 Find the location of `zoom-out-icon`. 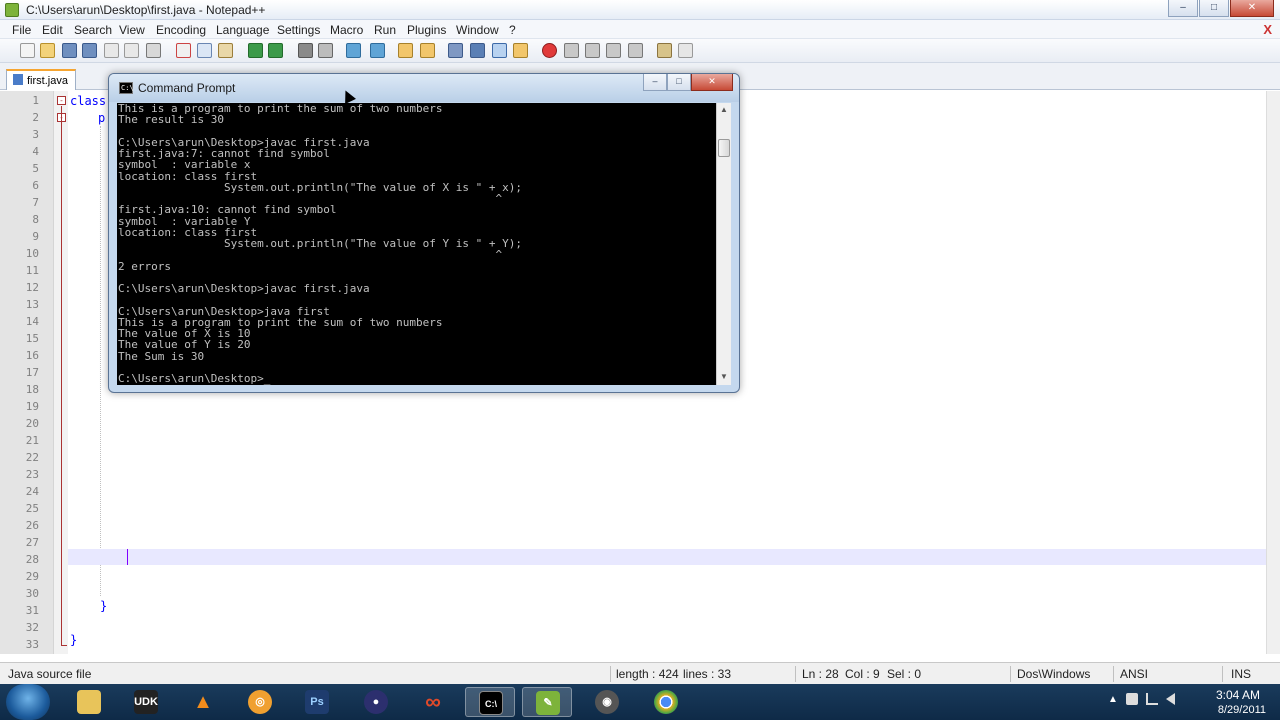

zoom-out-icon is located at coordinates (377, 50).